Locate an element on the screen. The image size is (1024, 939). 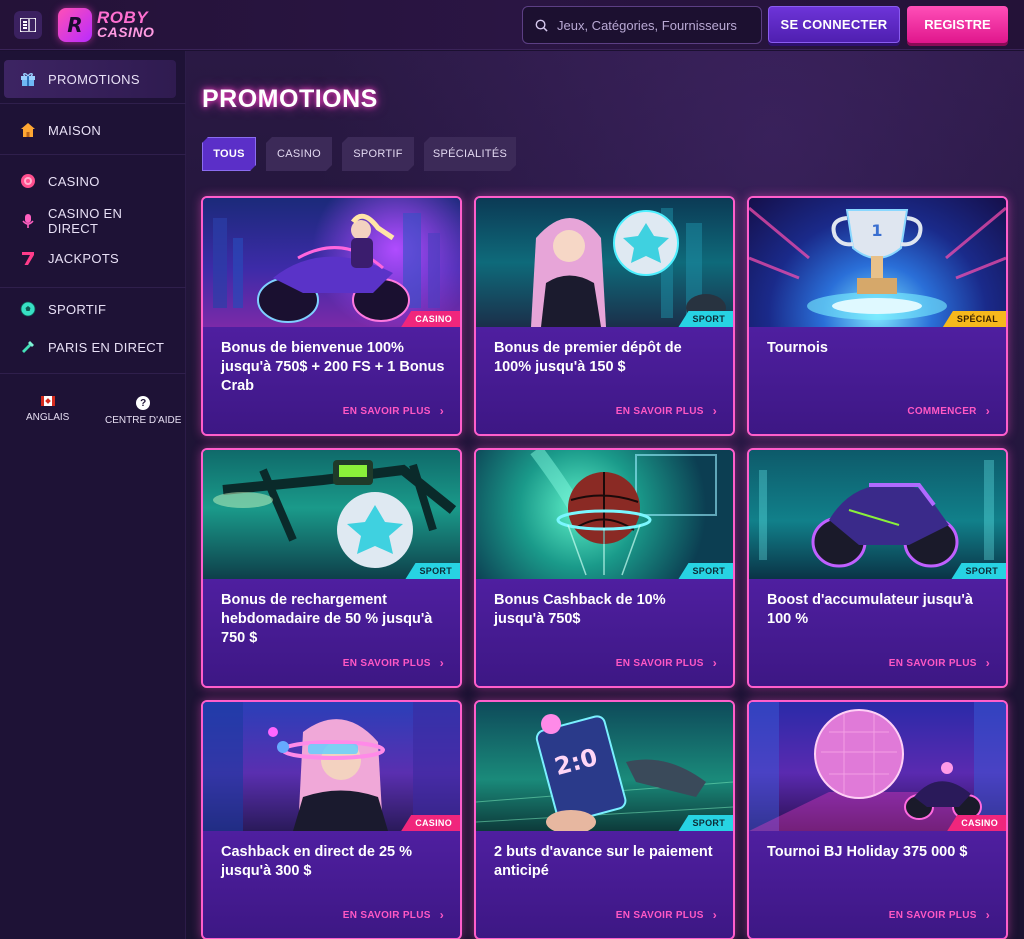
sidebar-item-promotions: PROMOTIONS is located at coordinates (90, 79).